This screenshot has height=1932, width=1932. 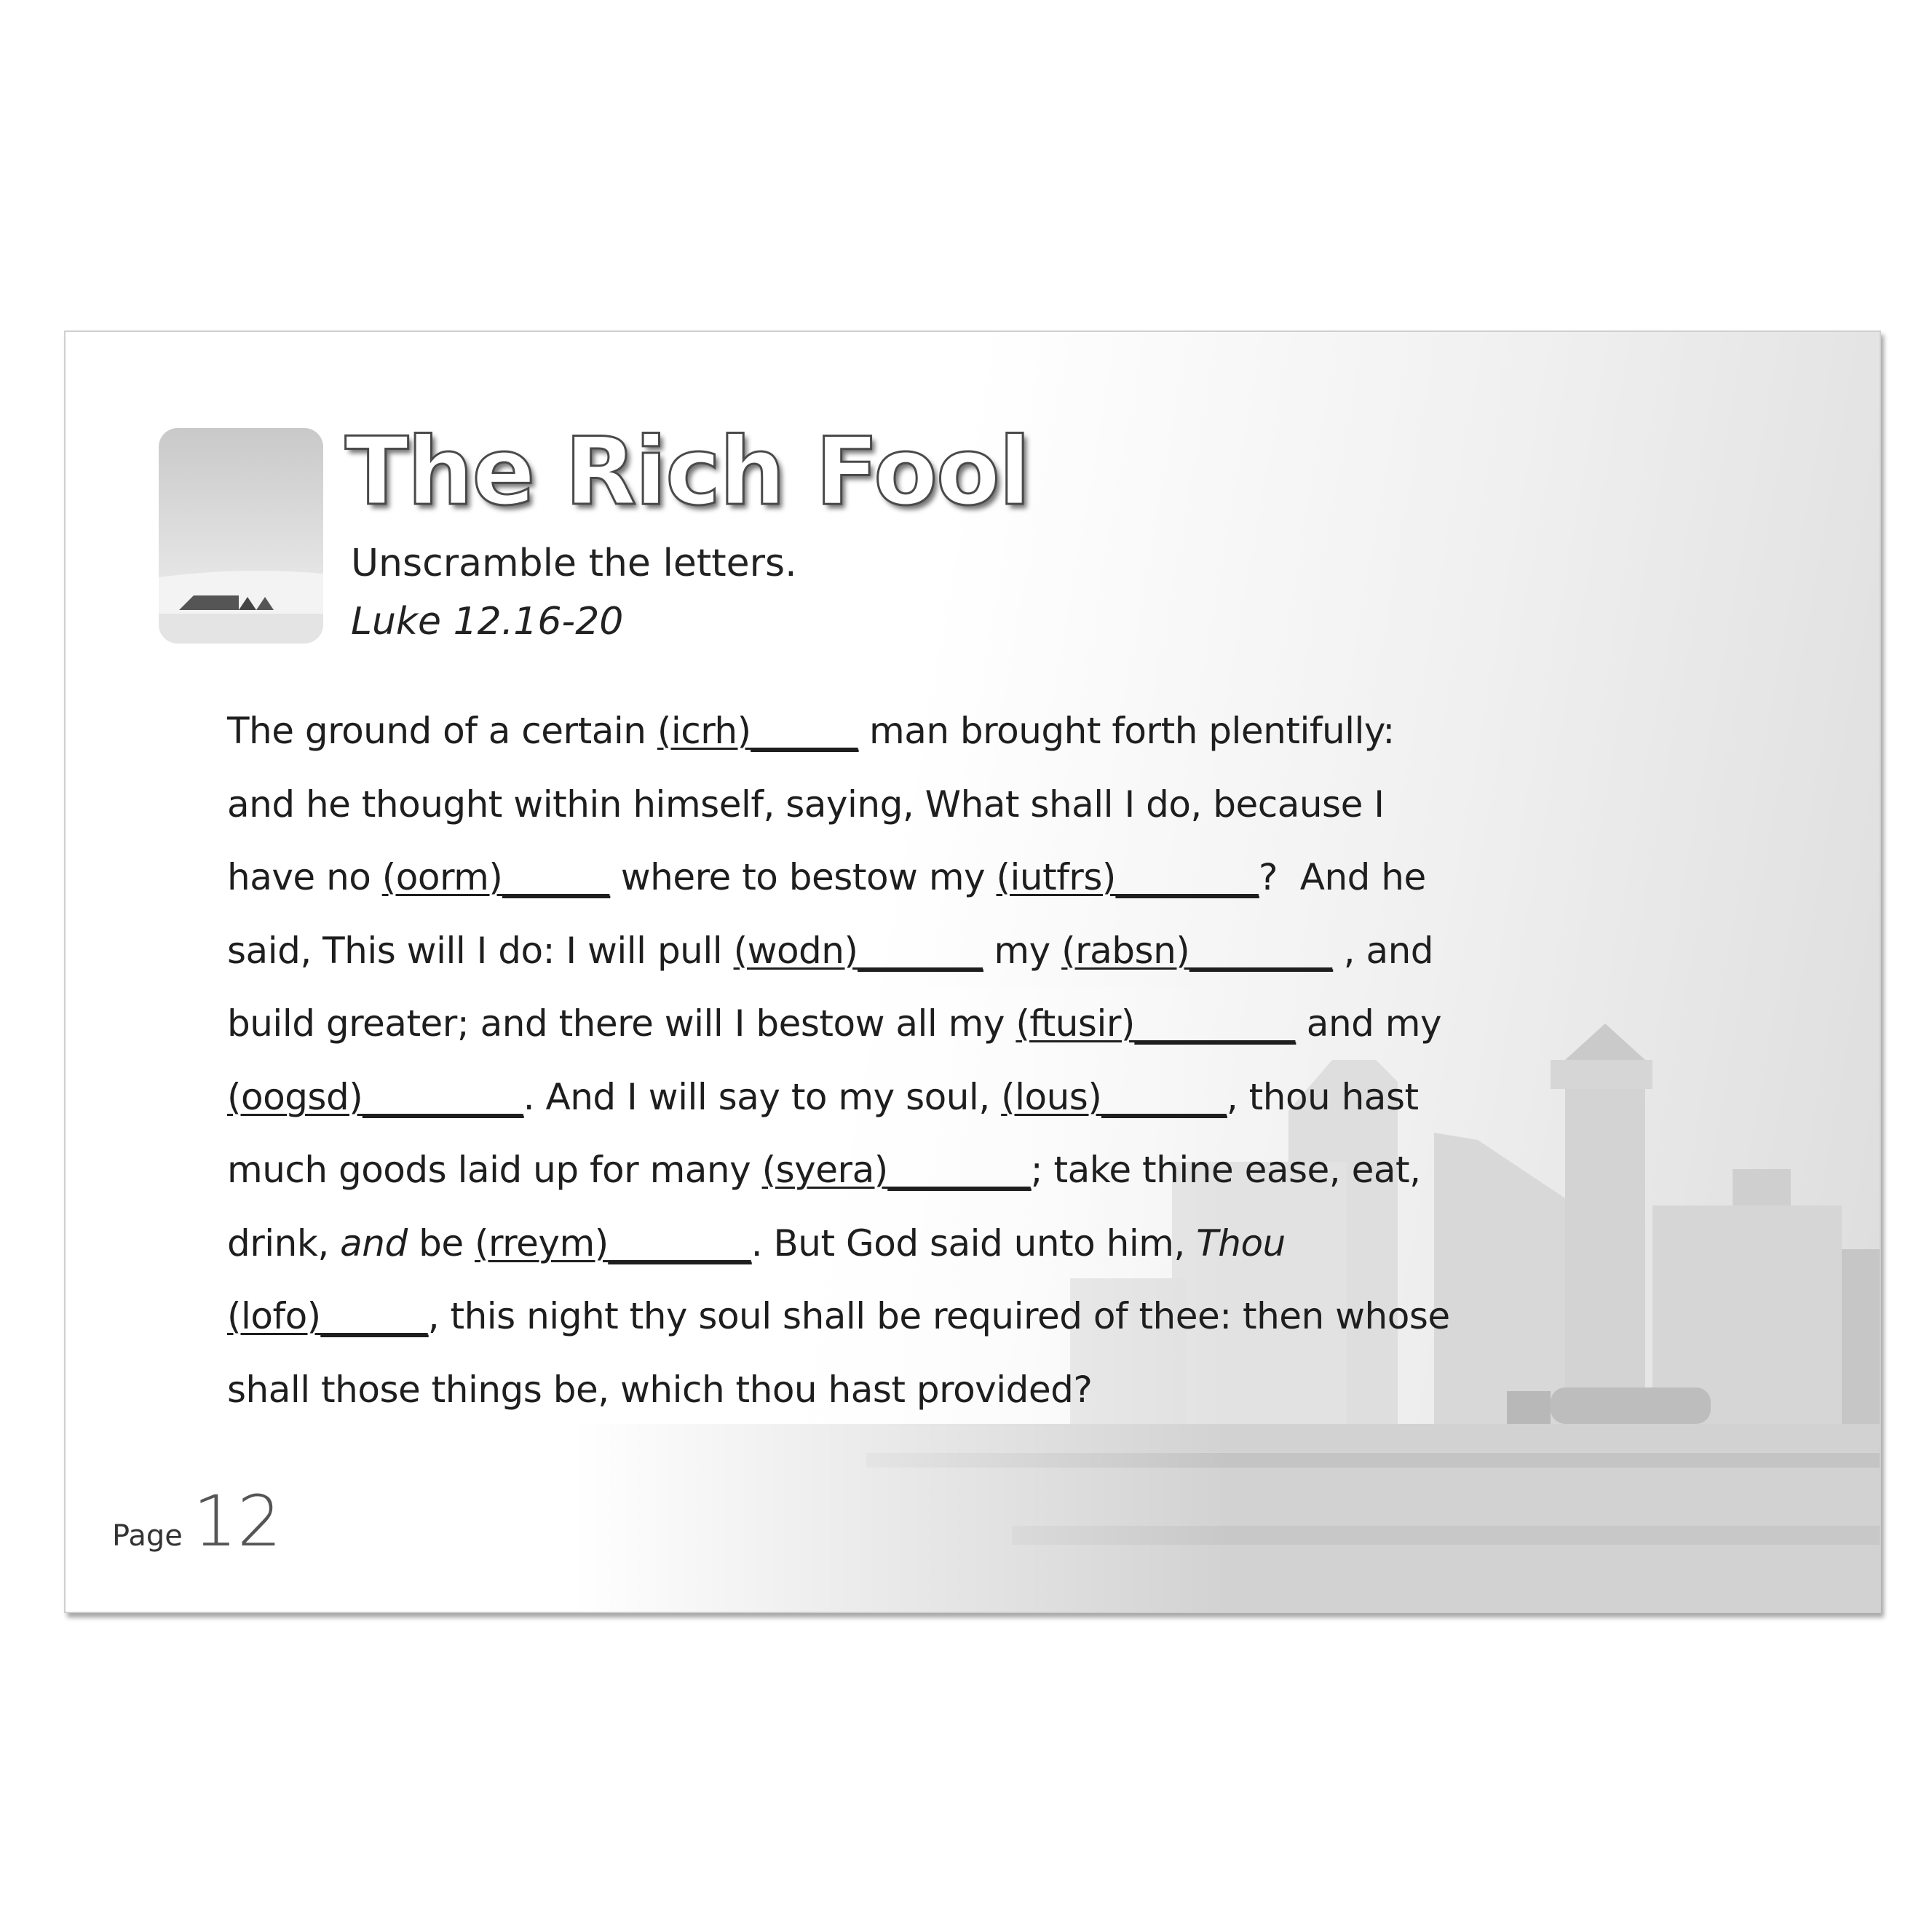 I want to click on scrambled-word-blank: (rabsn)________, so click(x=1197, y=951).